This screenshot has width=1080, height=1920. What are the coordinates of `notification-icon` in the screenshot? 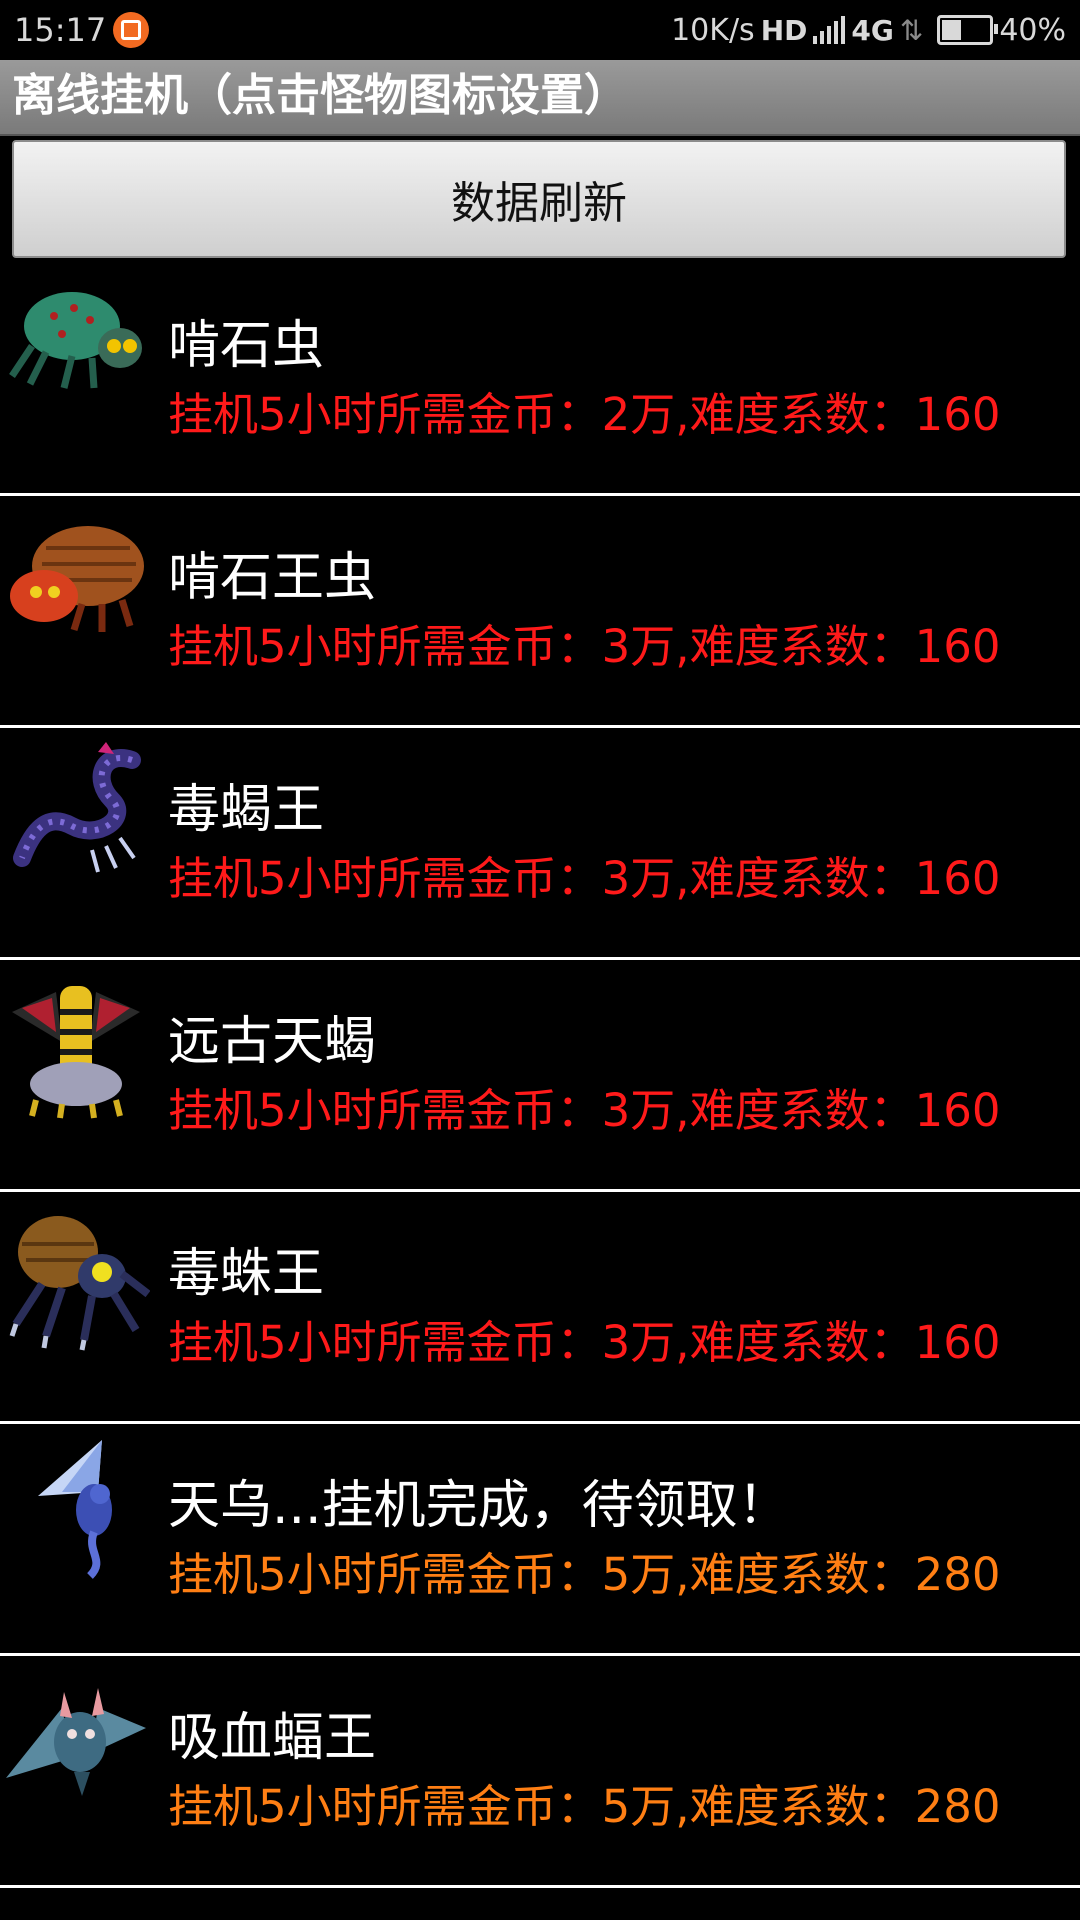 It's located at (131, 30).